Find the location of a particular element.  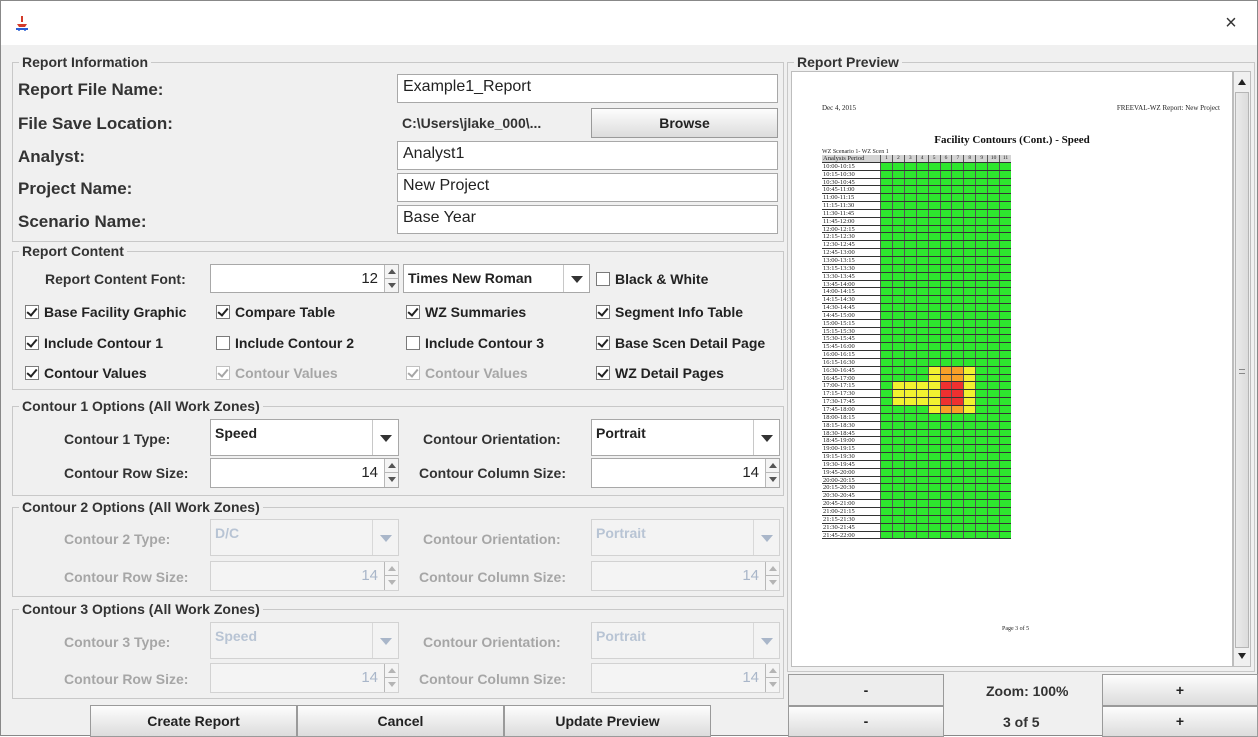

contour-row: 15:30-15:45 is located at coordinates (916, 339).